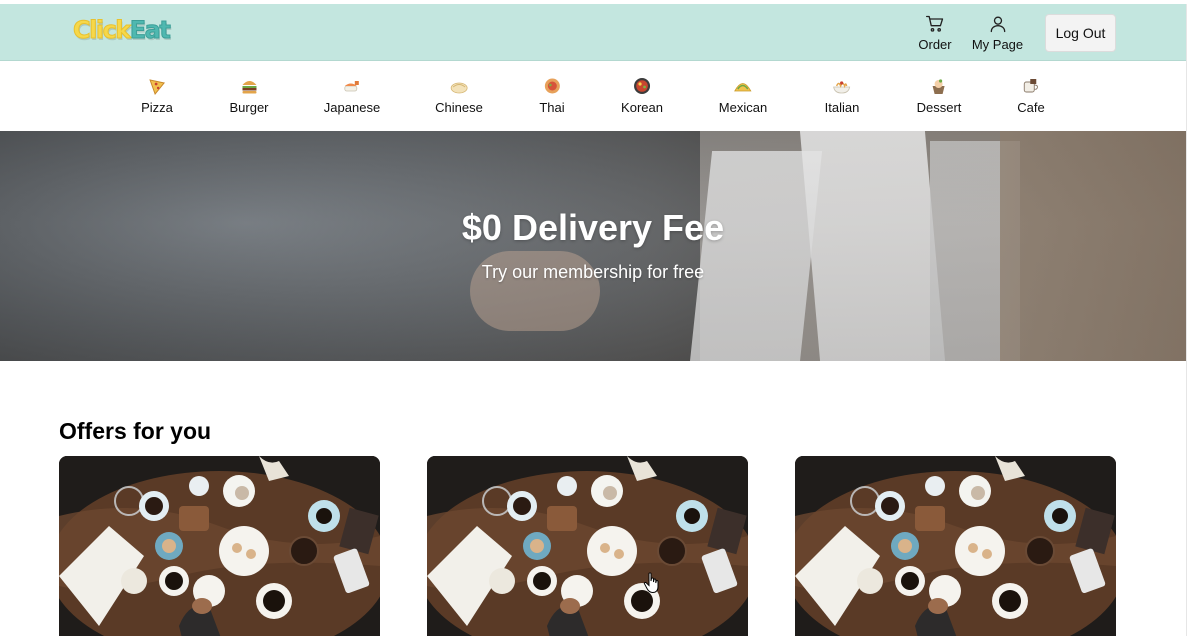 The image size is (1190, 638). I want to click on dumpling-icon, so click(459, 88).